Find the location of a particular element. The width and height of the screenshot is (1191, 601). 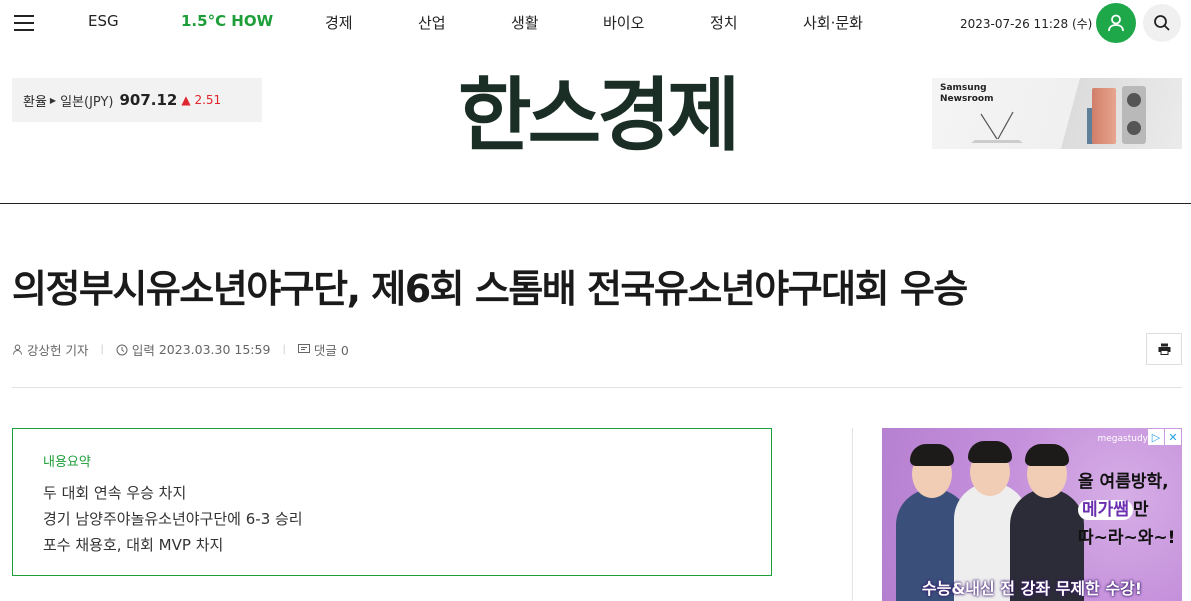

exchange-rate-widget: 환율 ▶ 일본(JPY) 907.12 ▲ 2.51 is located at coordinates (137, 100).